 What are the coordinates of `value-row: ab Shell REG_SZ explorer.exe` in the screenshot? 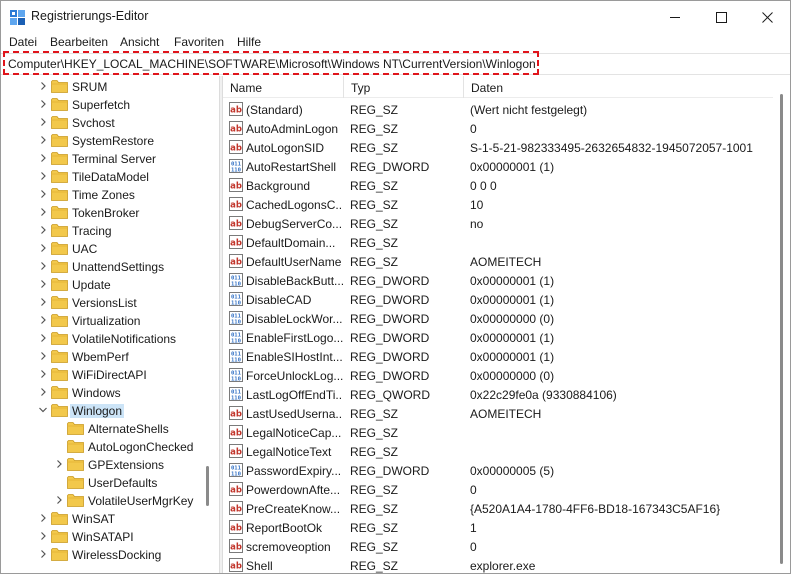 It's located at (498, 564).